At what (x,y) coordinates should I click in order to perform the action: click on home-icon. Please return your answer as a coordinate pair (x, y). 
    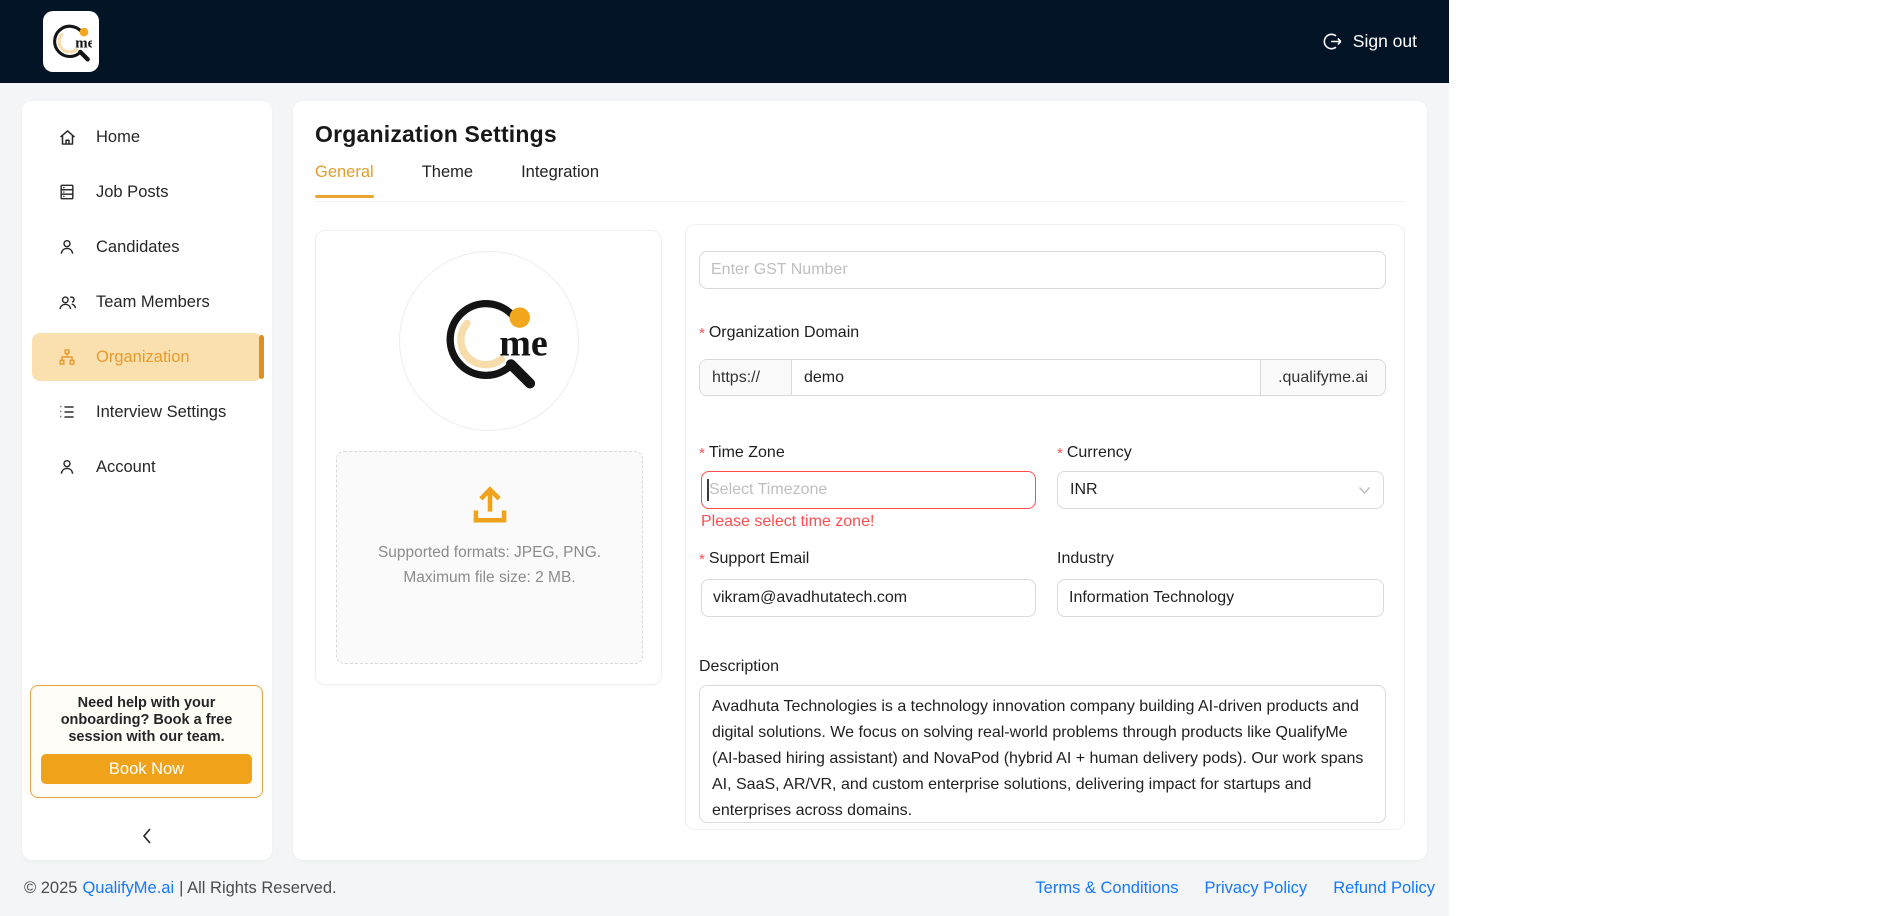
    Looking at the image, I should click on (67, 137).